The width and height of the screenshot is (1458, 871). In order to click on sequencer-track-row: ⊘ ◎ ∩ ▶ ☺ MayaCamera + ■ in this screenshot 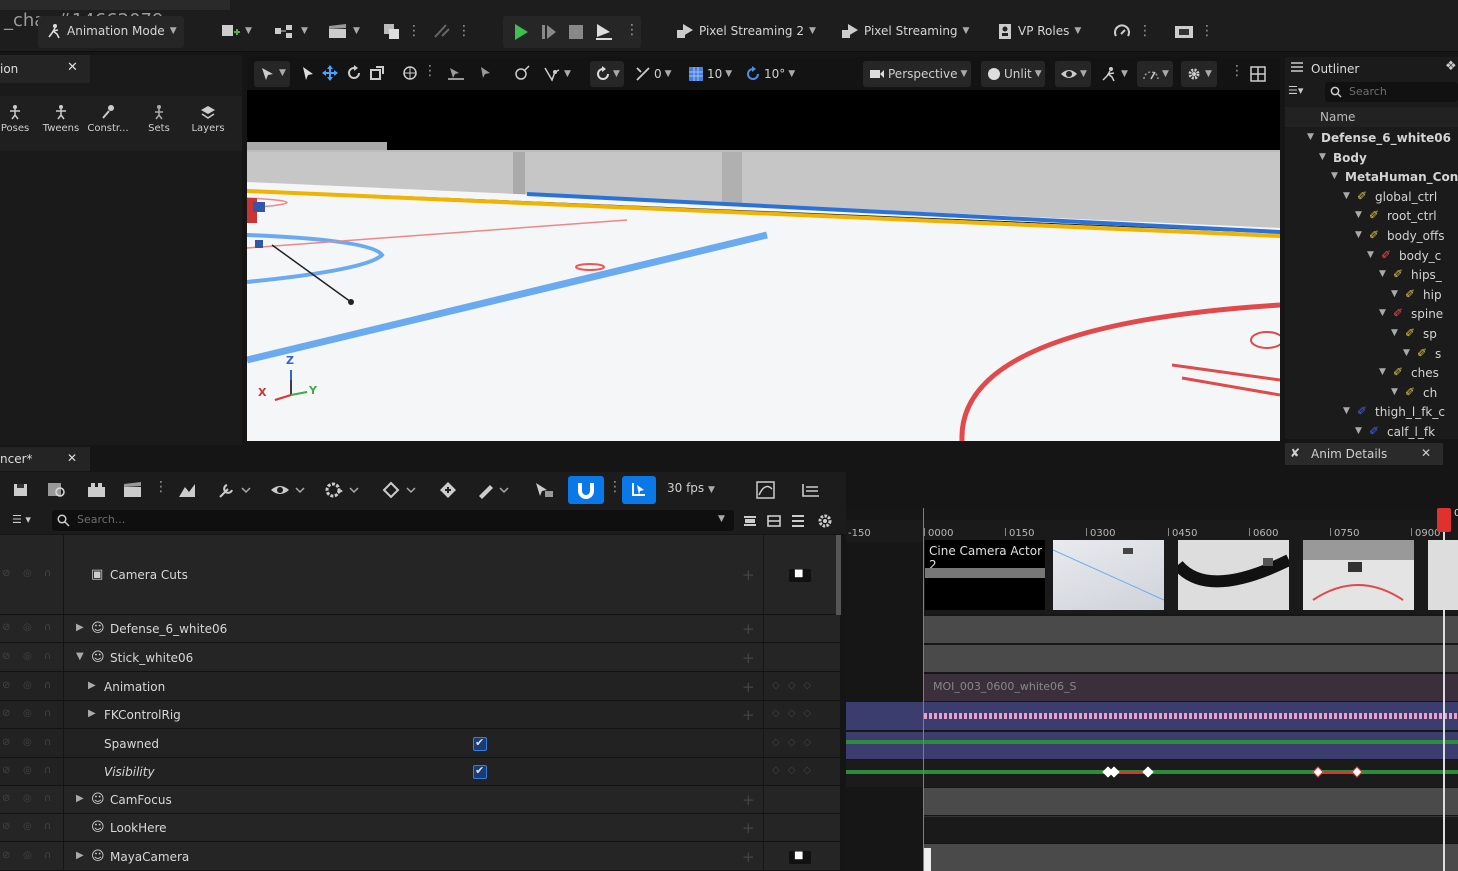, I will do `click(420, 856)`.